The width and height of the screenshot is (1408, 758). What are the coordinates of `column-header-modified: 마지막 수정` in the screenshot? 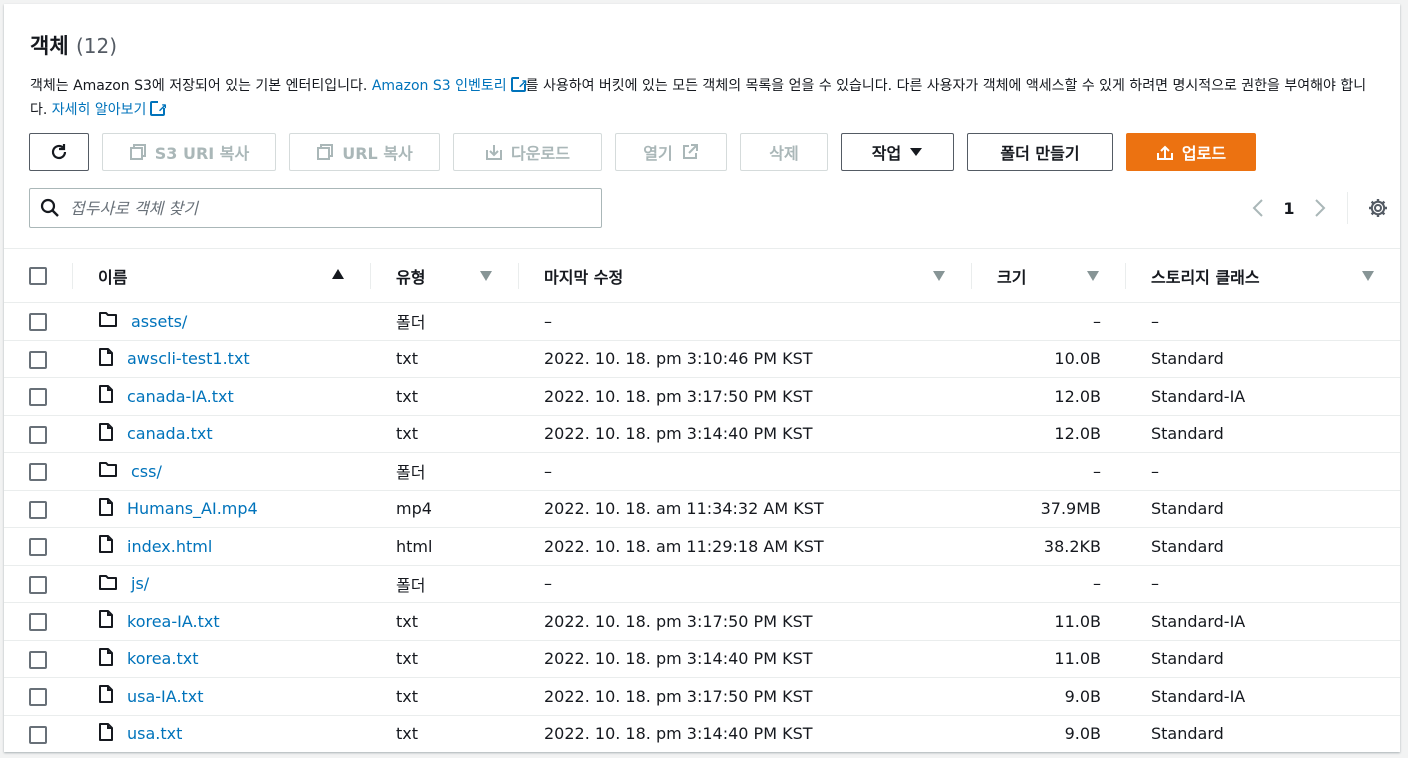 It's located at (744, 276).